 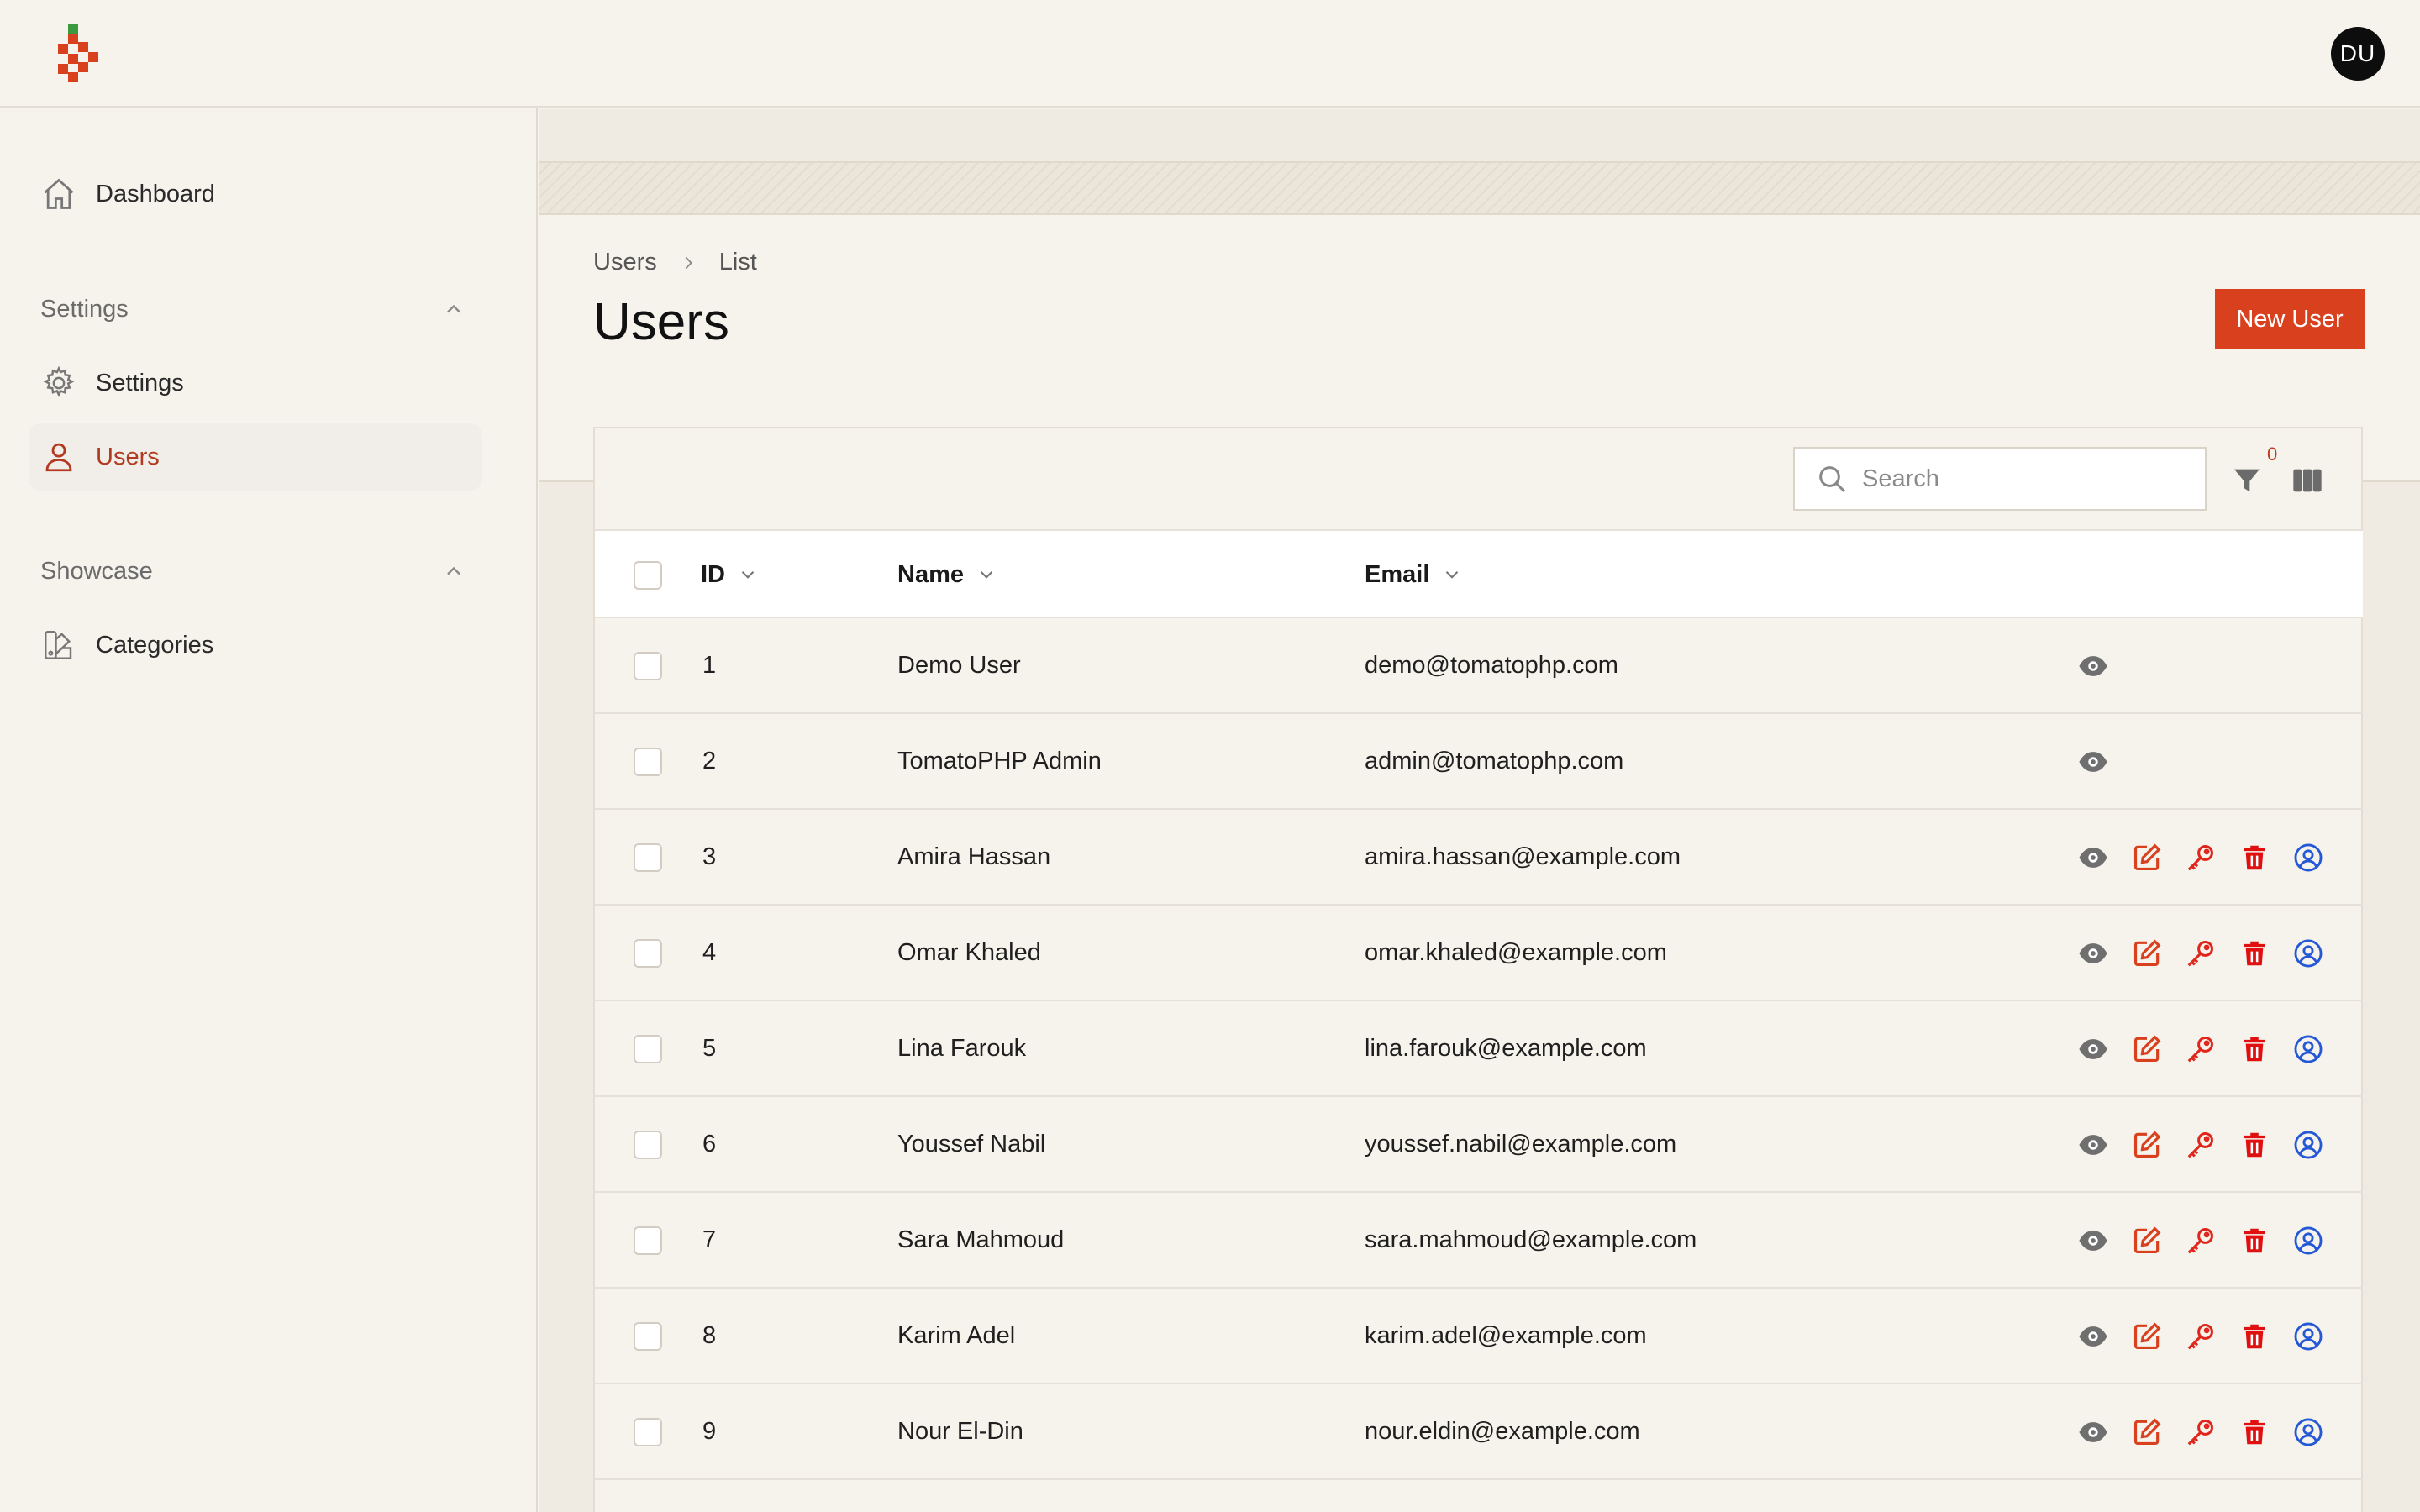 I want to click on table-row: 2 TomatoPHP Admin admin@tomatophp.com, so click(x=1479, y=762).